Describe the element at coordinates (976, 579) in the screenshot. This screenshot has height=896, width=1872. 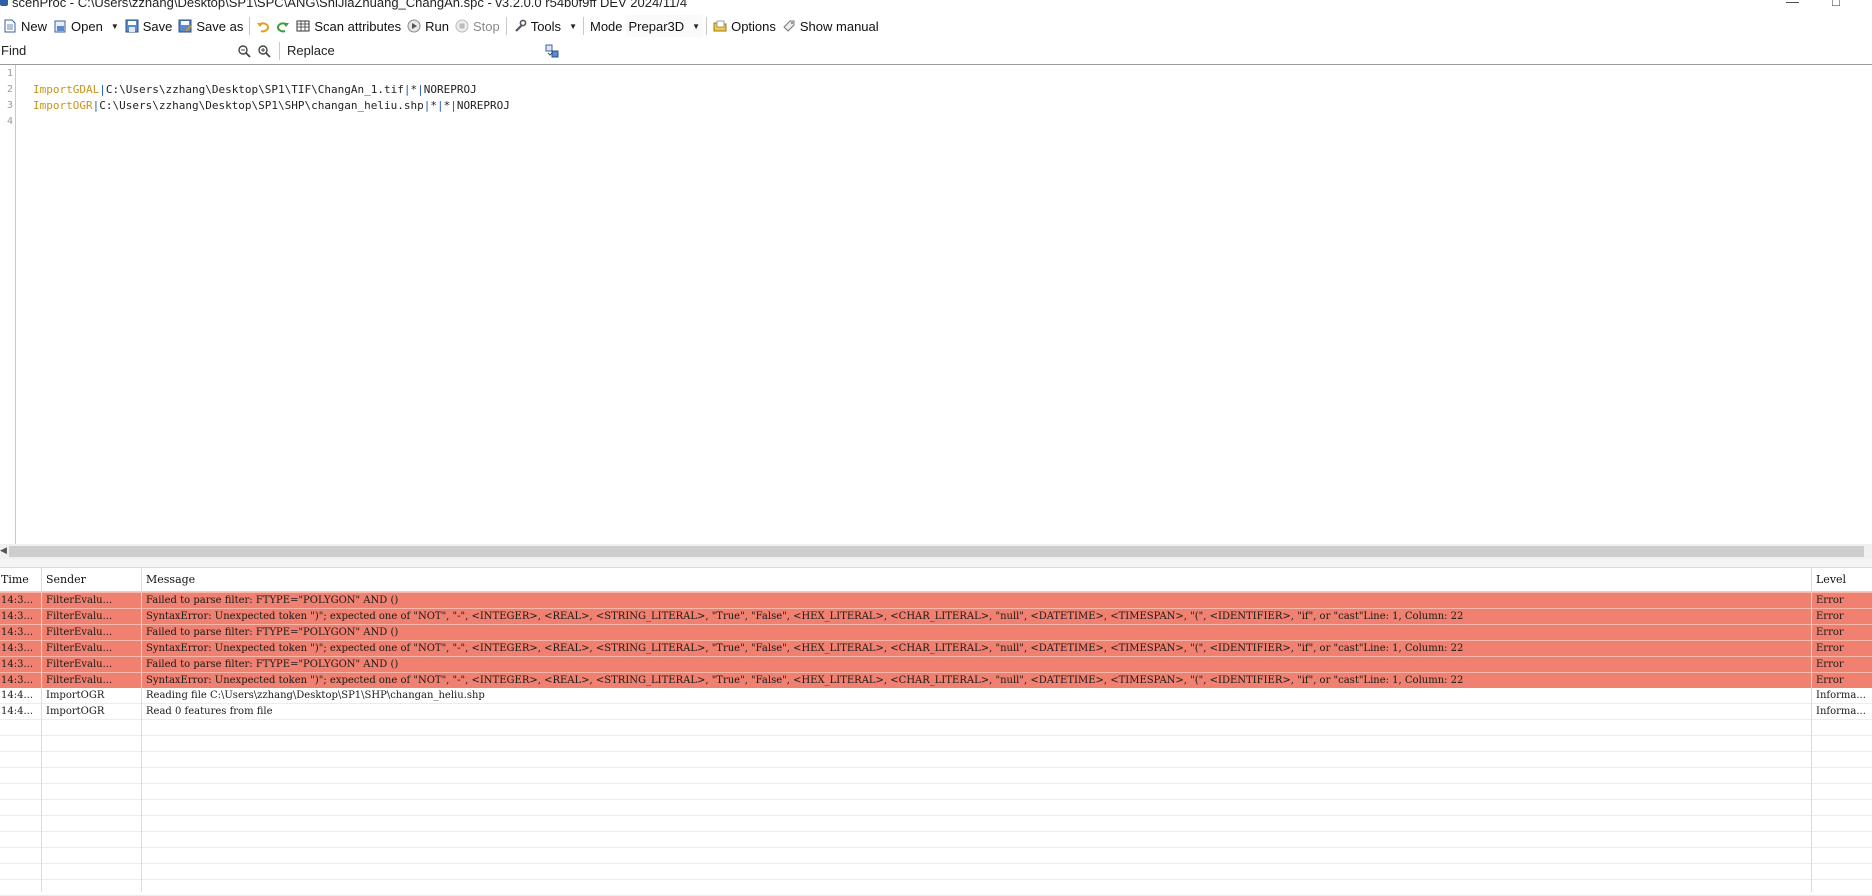
I see `column-header-message: Message` at that location.